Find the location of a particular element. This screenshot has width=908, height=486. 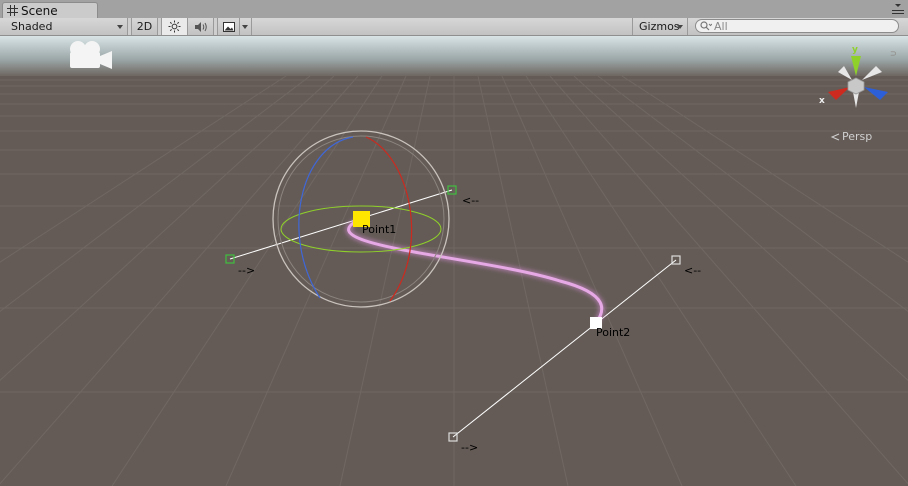

tab-scene: Scene is located at coordinates (50, 10).